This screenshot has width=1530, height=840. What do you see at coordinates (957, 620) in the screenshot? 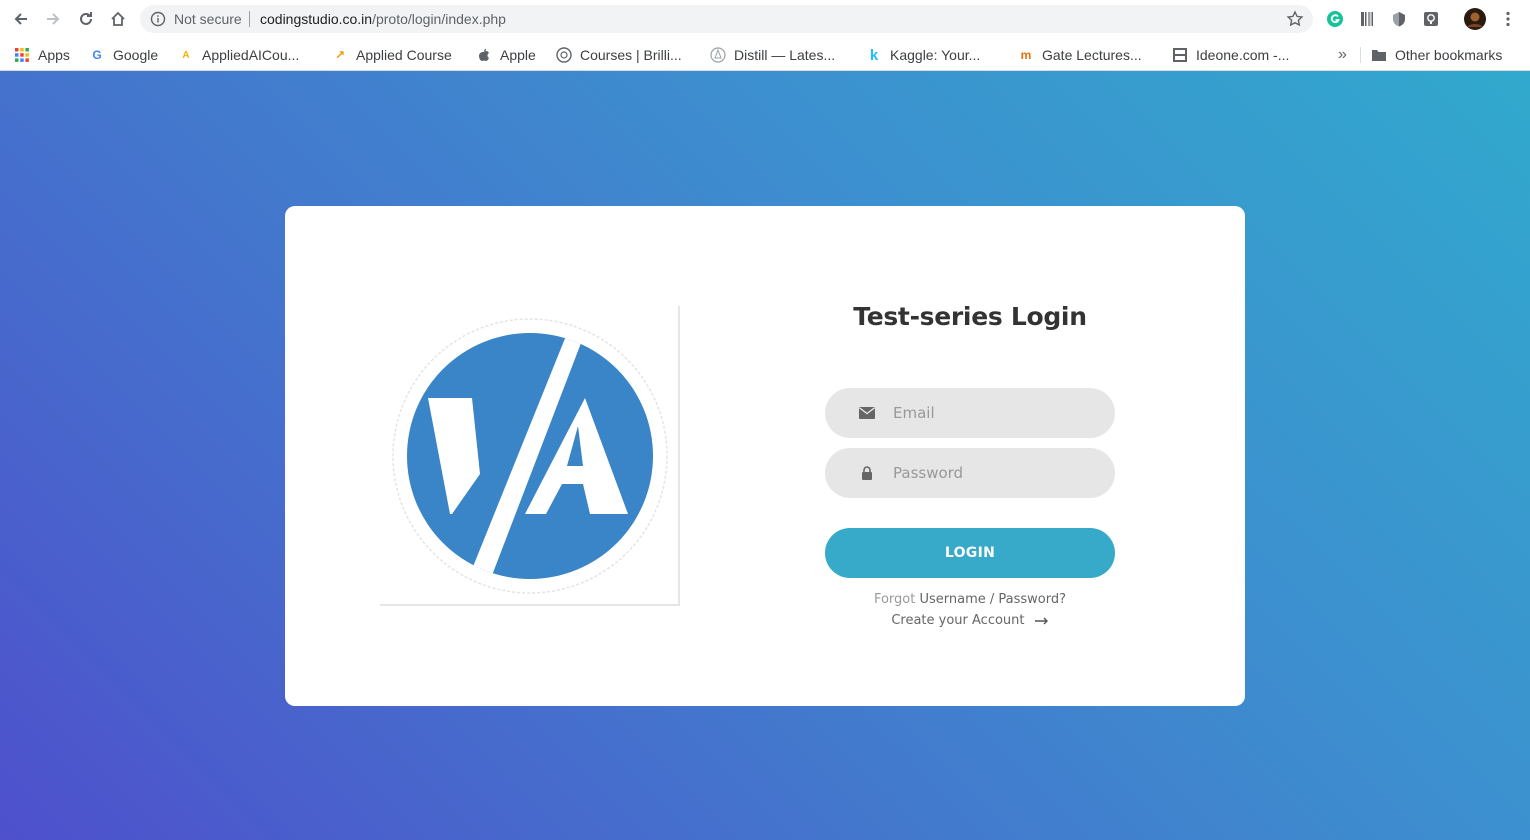
I see `create-account-link: Create your Account` at bounding box center [957, 620].